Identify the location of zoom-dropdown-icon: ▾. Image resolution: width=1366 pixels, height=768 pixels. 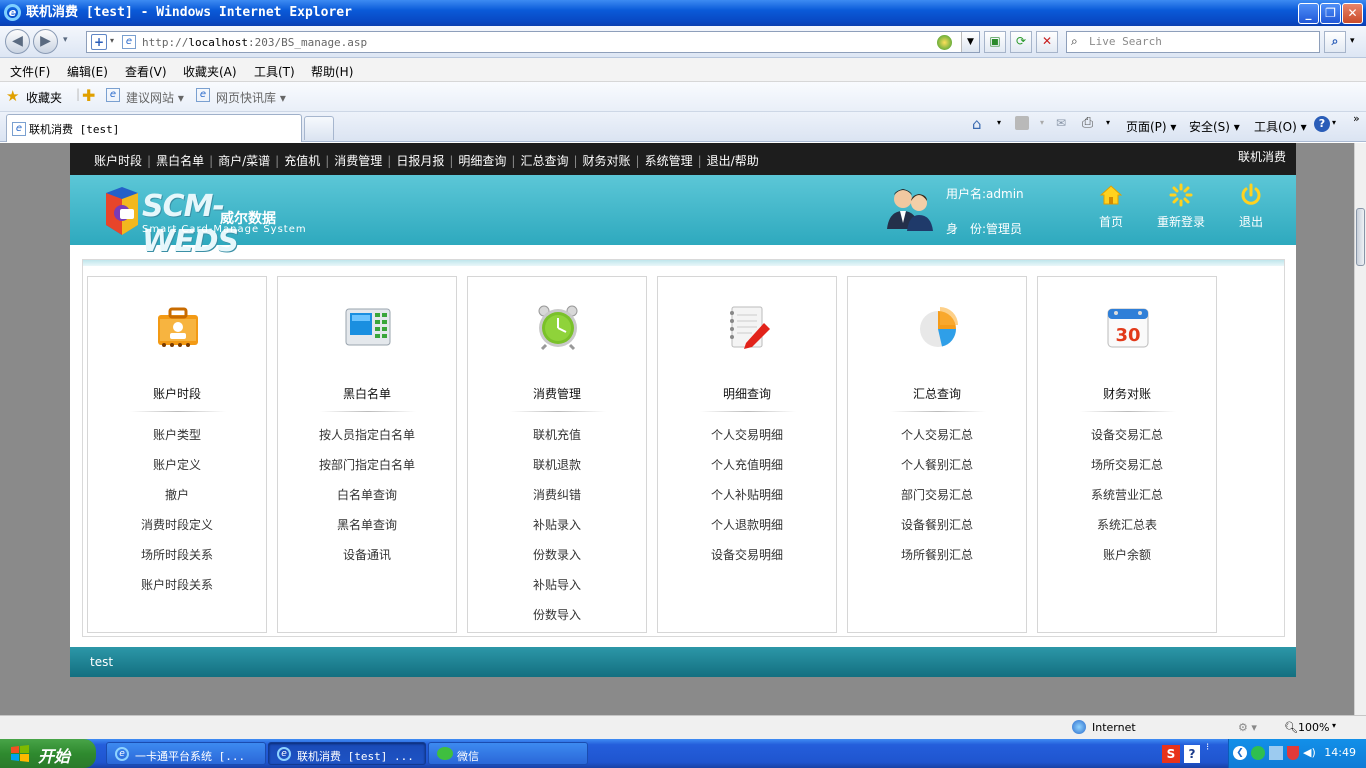
(1334, 725).